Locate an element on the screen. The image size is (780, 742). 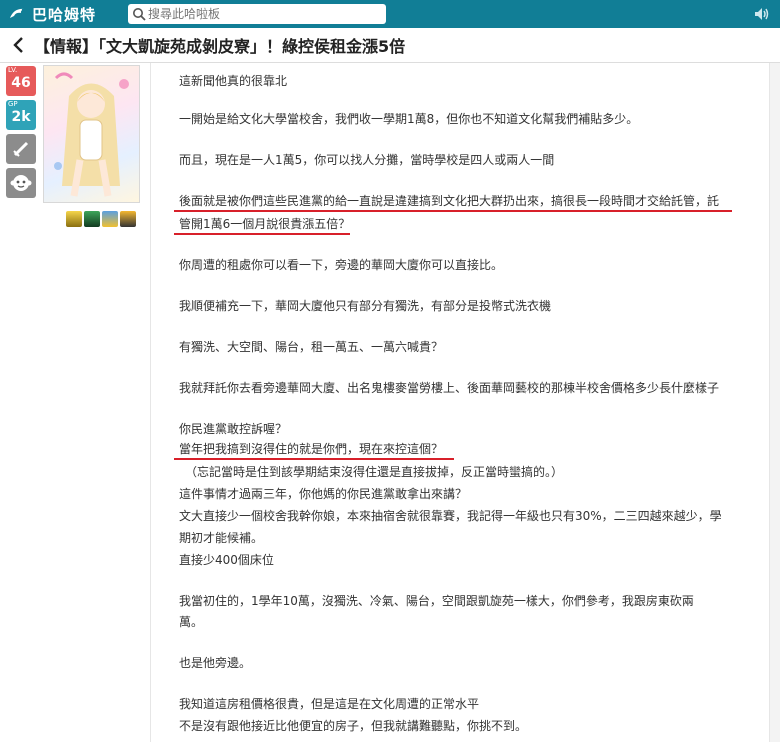
volume-icon is located at coordinates (762, 14).